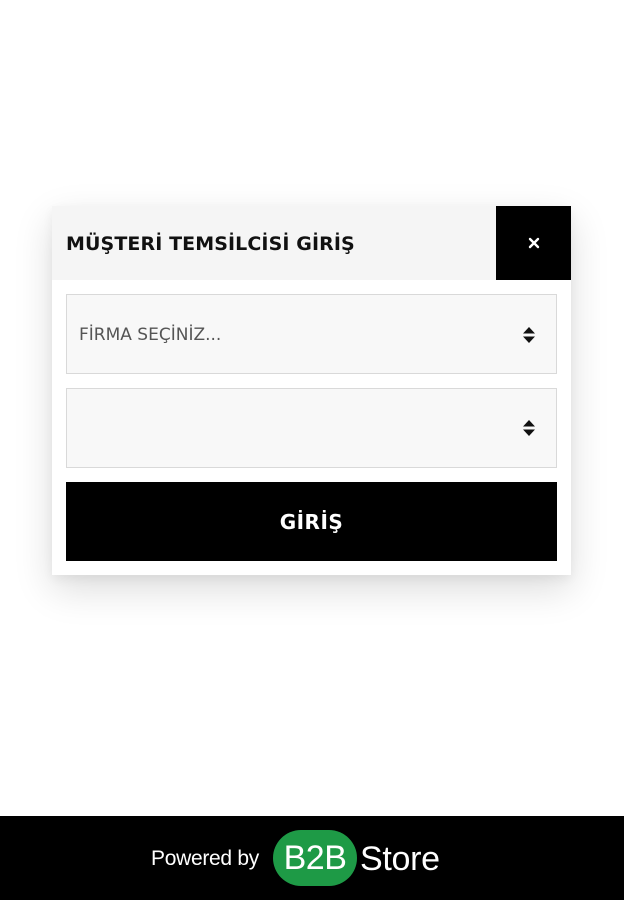 The width and height of the screenshot is (624, 902). What do you see at coordinates (311, 428) in the screenshot?
I see `representative-select` at bounding box center [311, 428].